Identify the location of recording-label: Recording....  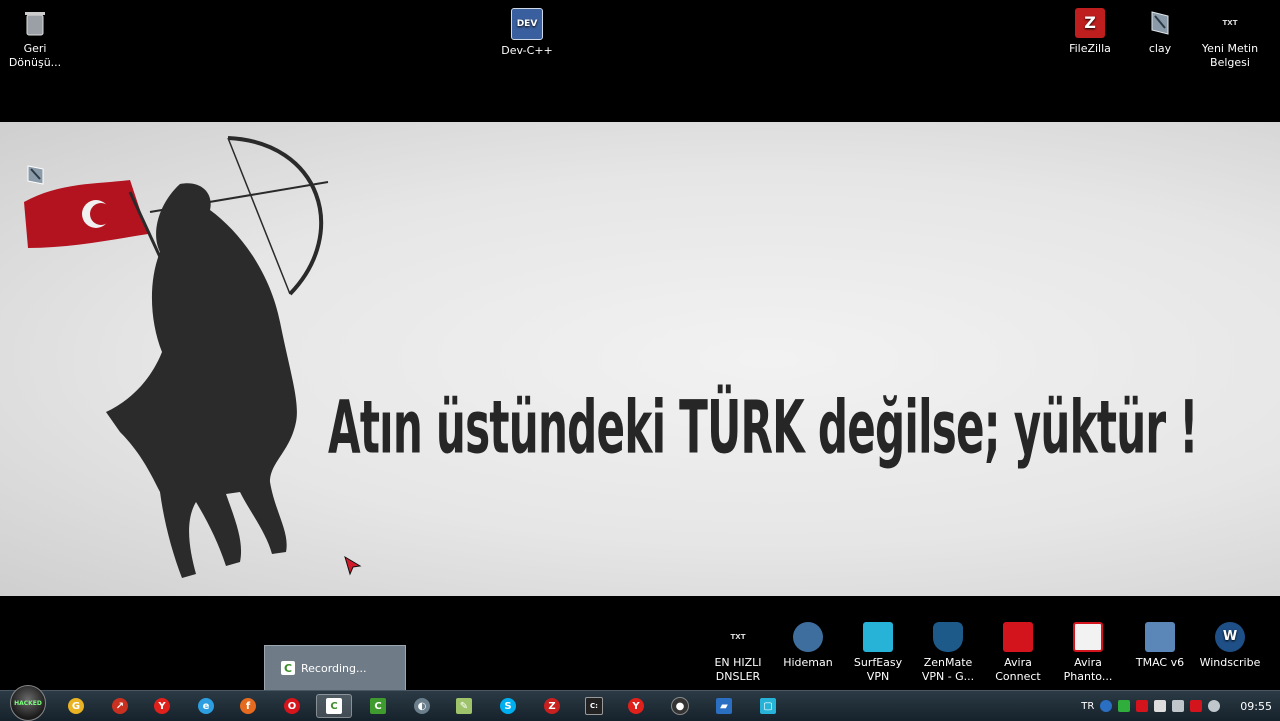
(334, 668).